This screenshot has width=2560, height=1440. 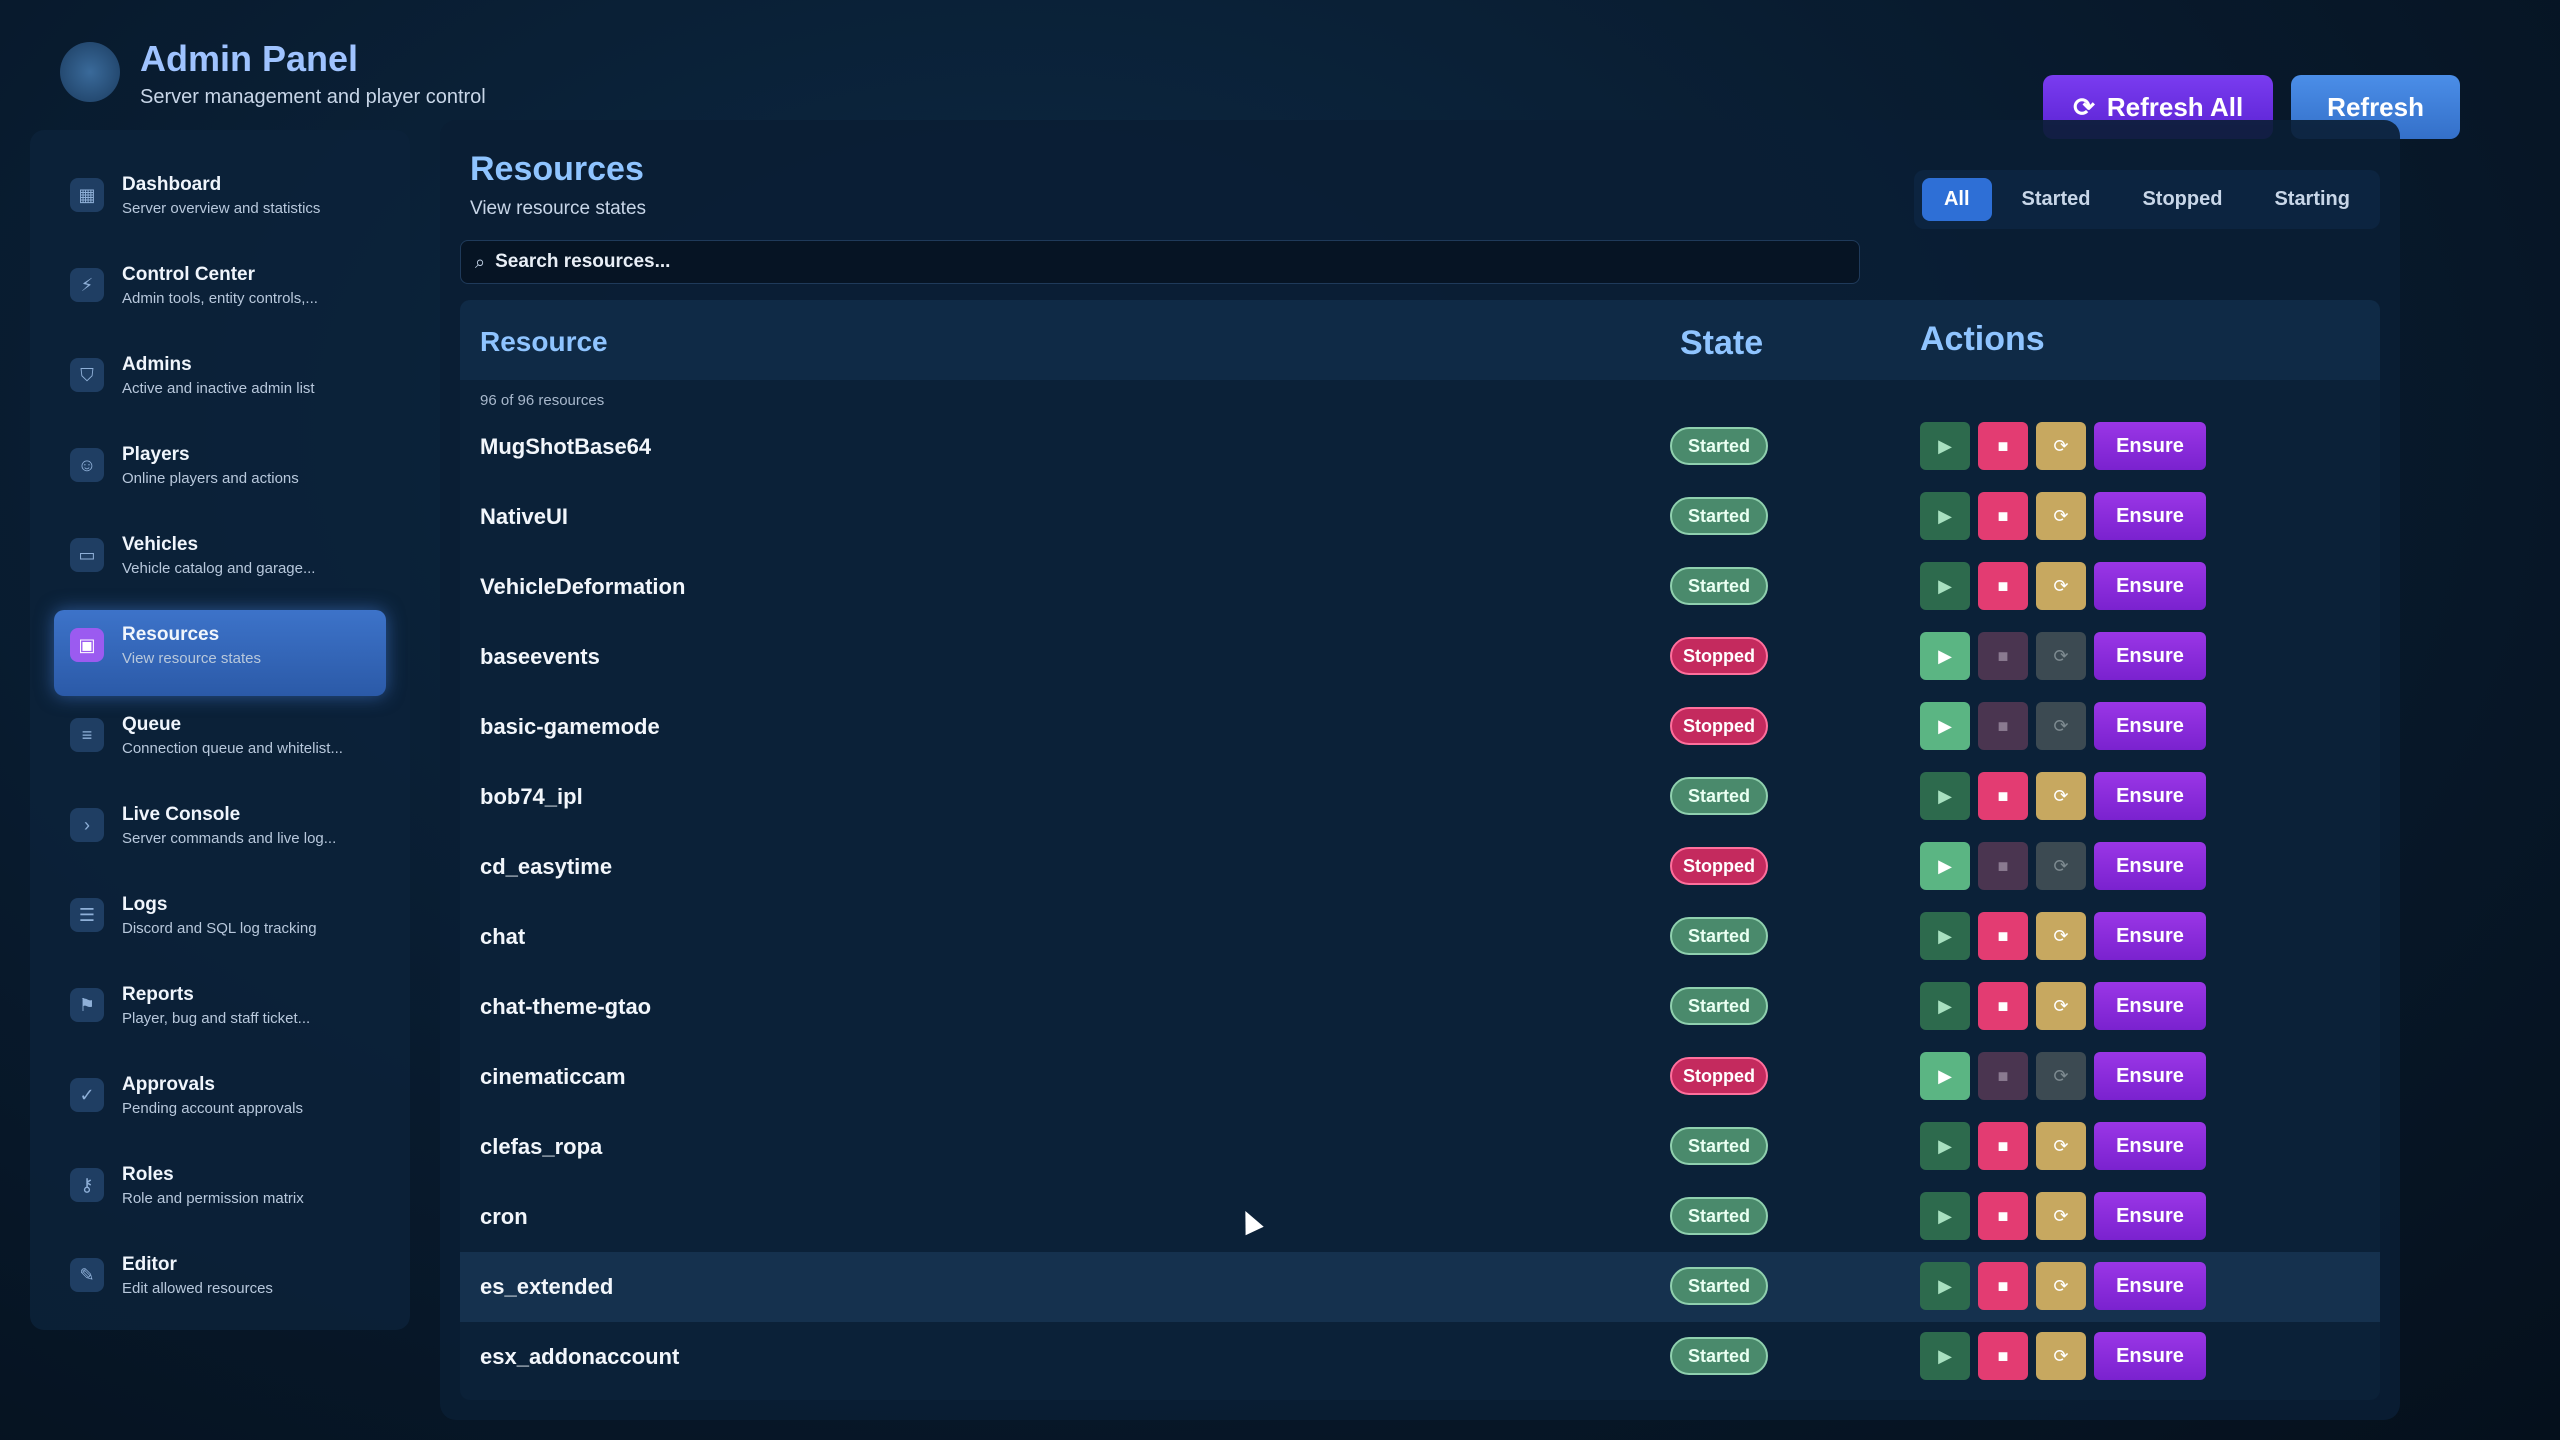 I want to click on sidebar-item-label: Admins, so click(x=157, y=364).